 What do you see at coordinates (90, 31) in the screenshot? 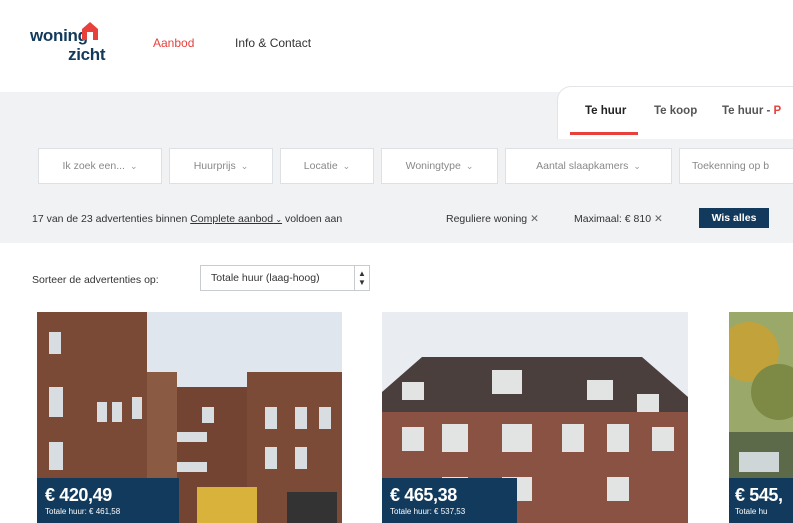
I see `house-logo-icon` at bounding box center [90, 31].